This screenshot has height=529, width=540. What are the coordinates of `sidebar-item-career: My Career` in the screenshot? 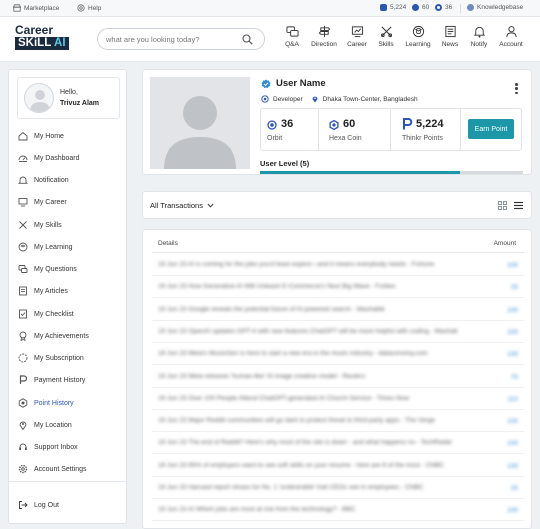 It's located at (42, 202).